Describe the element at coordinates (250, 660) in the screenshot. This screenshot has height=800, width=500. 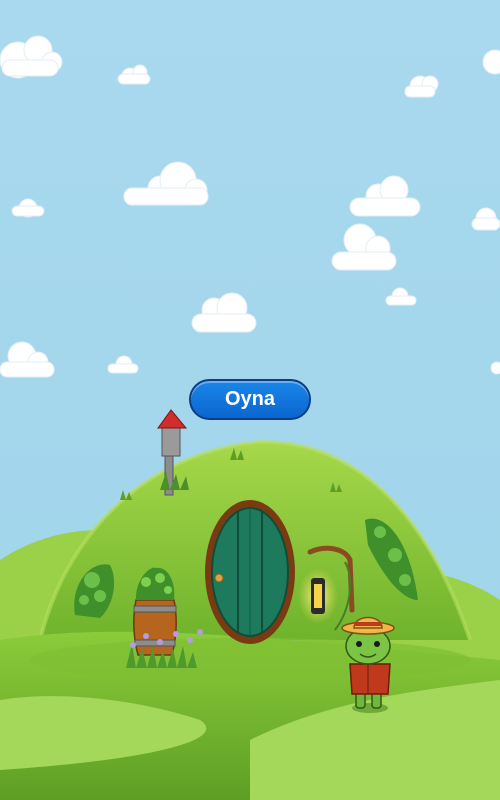
I see `yard` at that location.